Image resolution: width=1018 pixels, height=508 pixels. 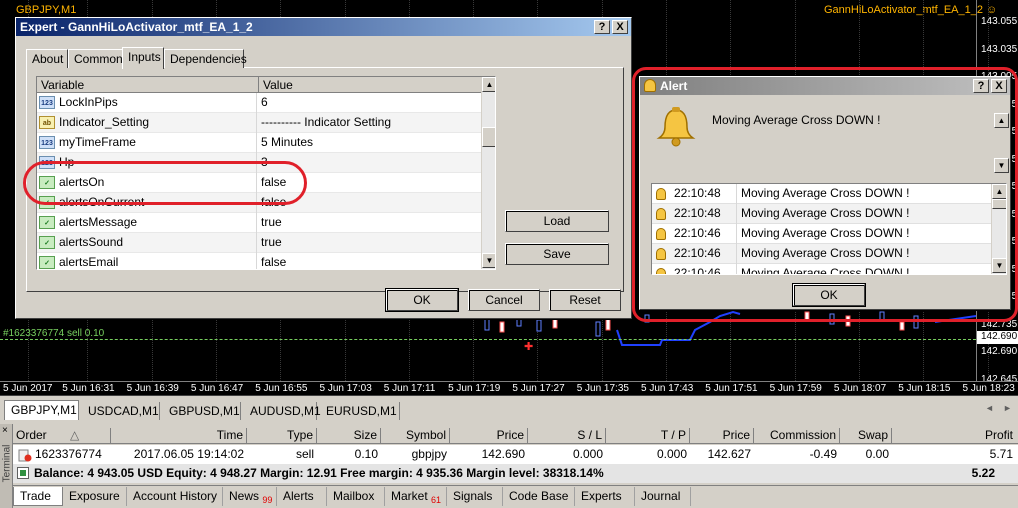 I want to click on tab-dependencies: Dependencies, so click(x=205, y=58).